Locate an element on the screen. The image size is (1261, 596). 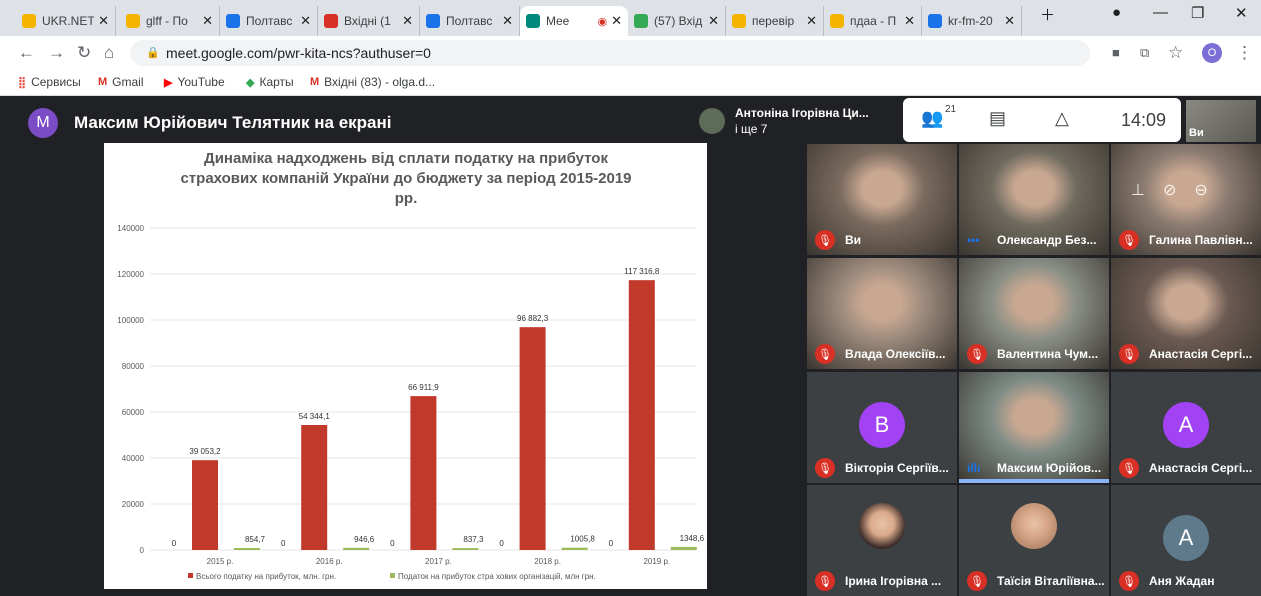
tab-7: перевір ✕ is located at coordinates (775, 21).